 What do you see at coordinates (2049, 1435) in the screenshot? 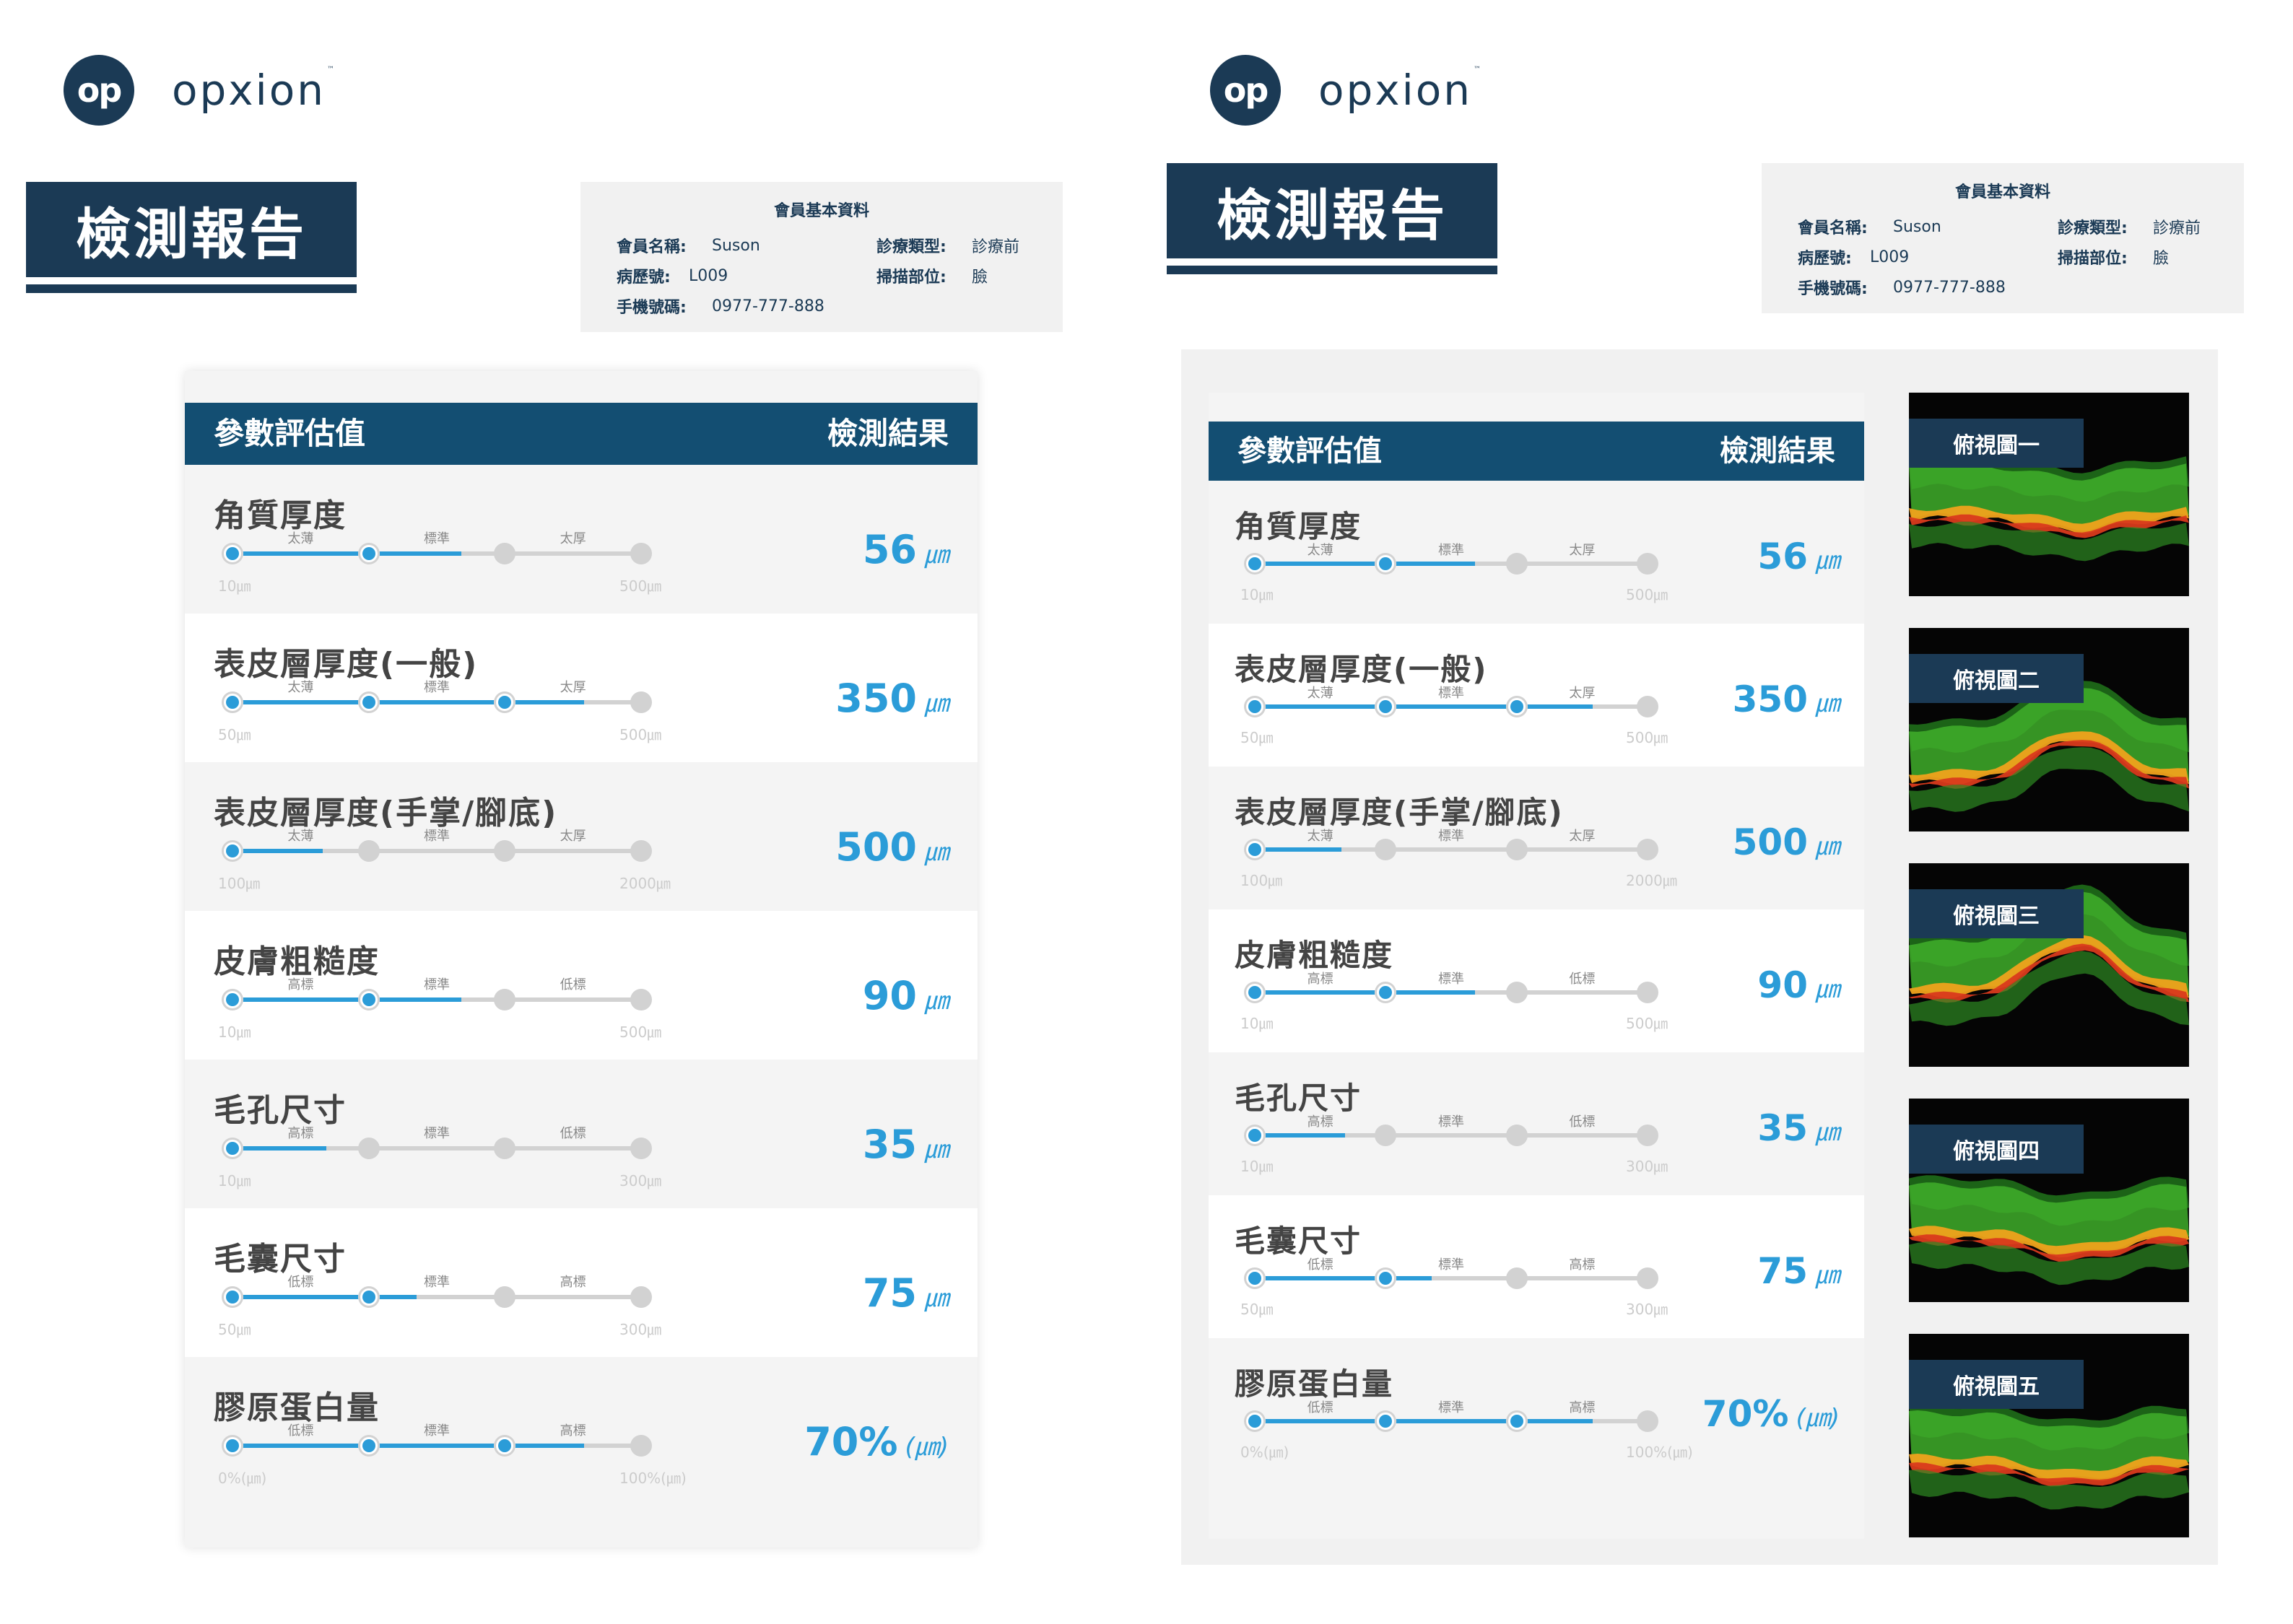
I see `oct-view-image: 俯視圖五` at bounding box center [2049, 1435].